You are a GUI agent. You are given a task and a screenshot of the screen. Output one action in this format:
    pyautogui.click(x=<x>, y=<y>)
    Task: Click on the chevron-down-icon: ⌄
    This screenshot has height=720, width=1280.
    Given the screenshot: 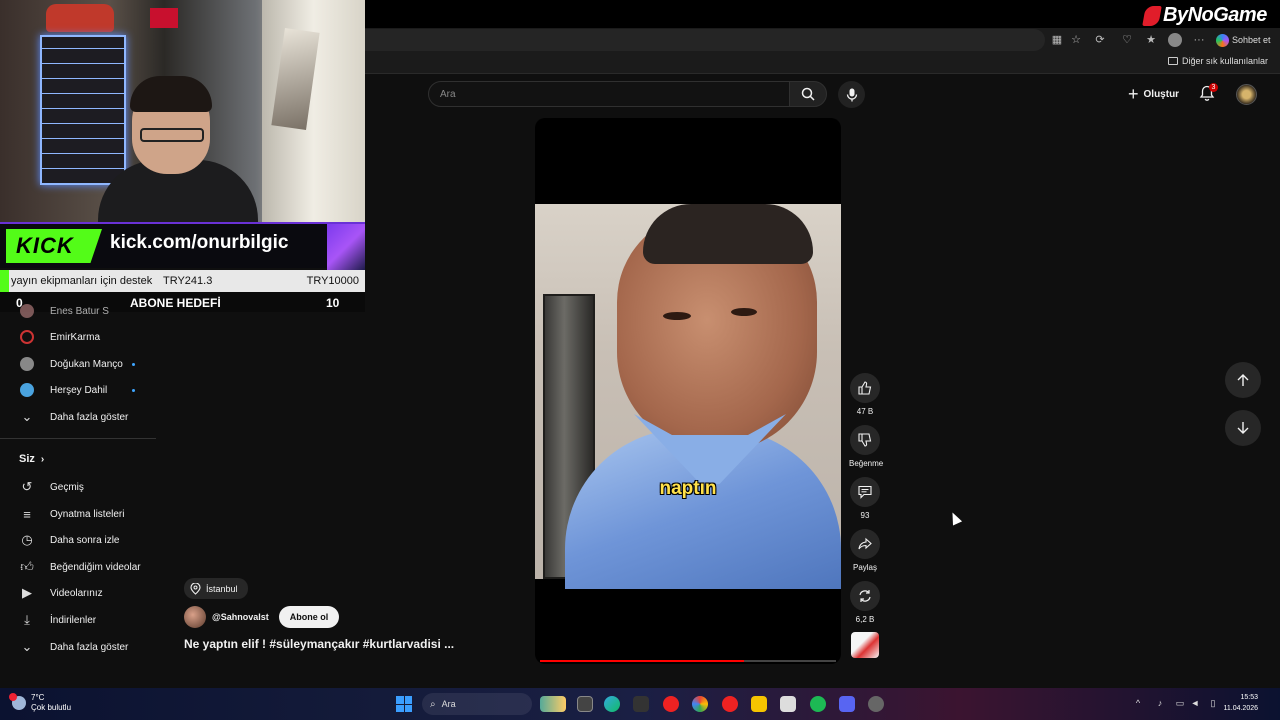 What is the action you would take?
    pyautogui.click(x=27, y=646)
    